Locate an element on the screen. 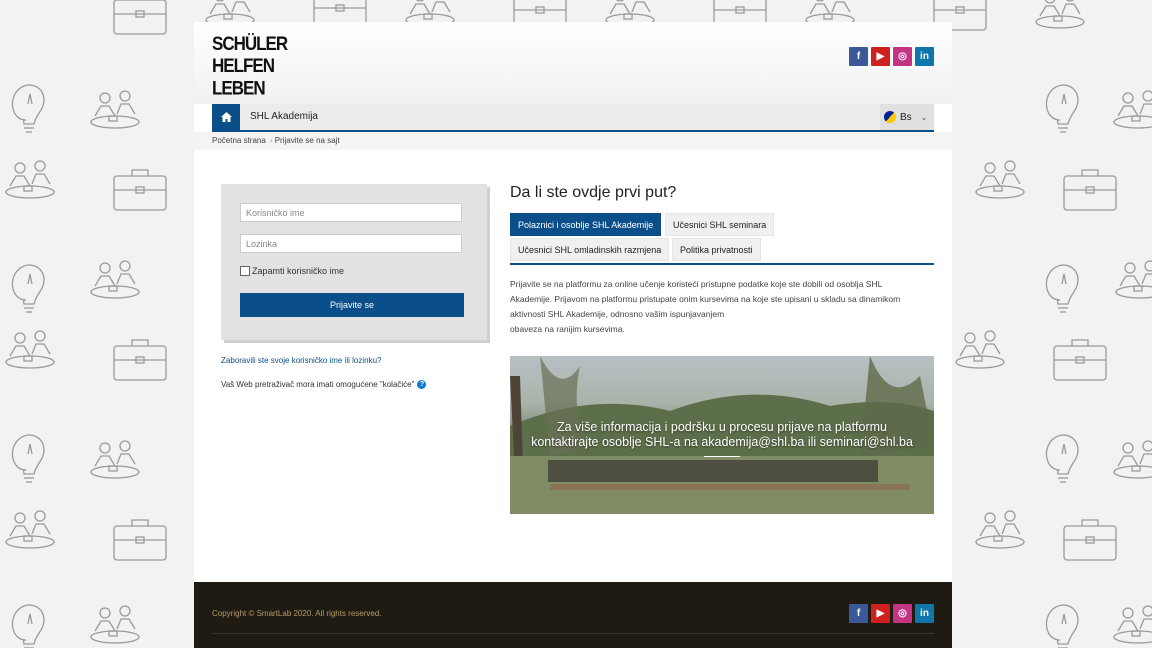  tabs-underline is located at coordinates (722, 264).